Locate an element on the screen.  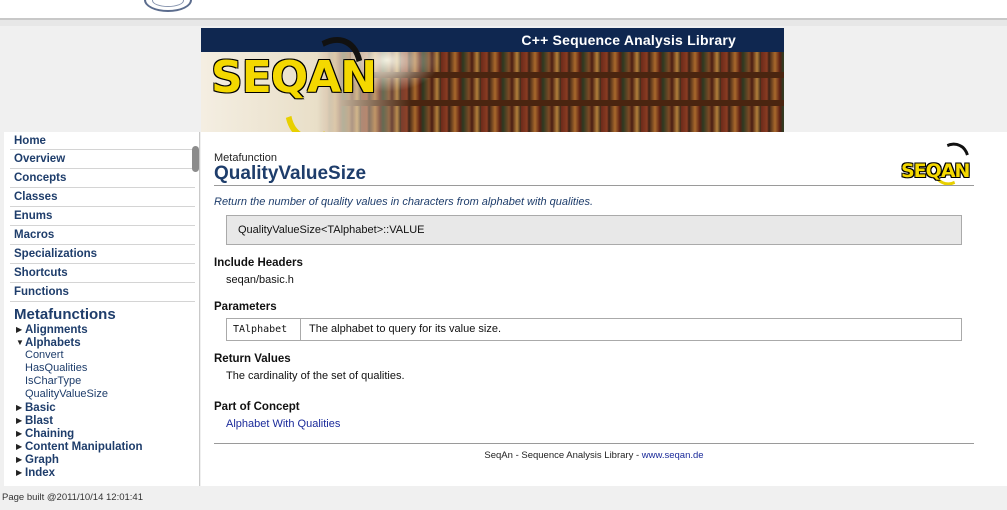
nav-macros: Macros is located at coordinates (102, 235).